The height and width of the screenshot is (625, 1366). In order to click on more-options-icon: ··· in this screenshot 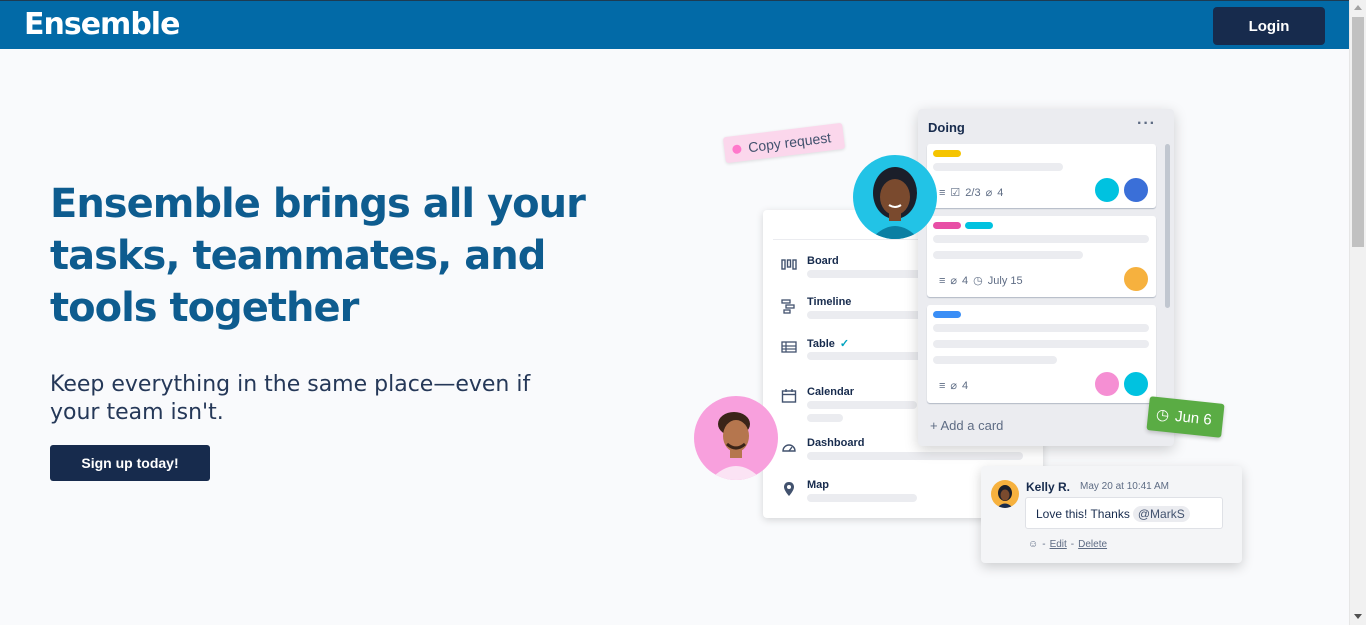, I will do `click(1146, 123)`.